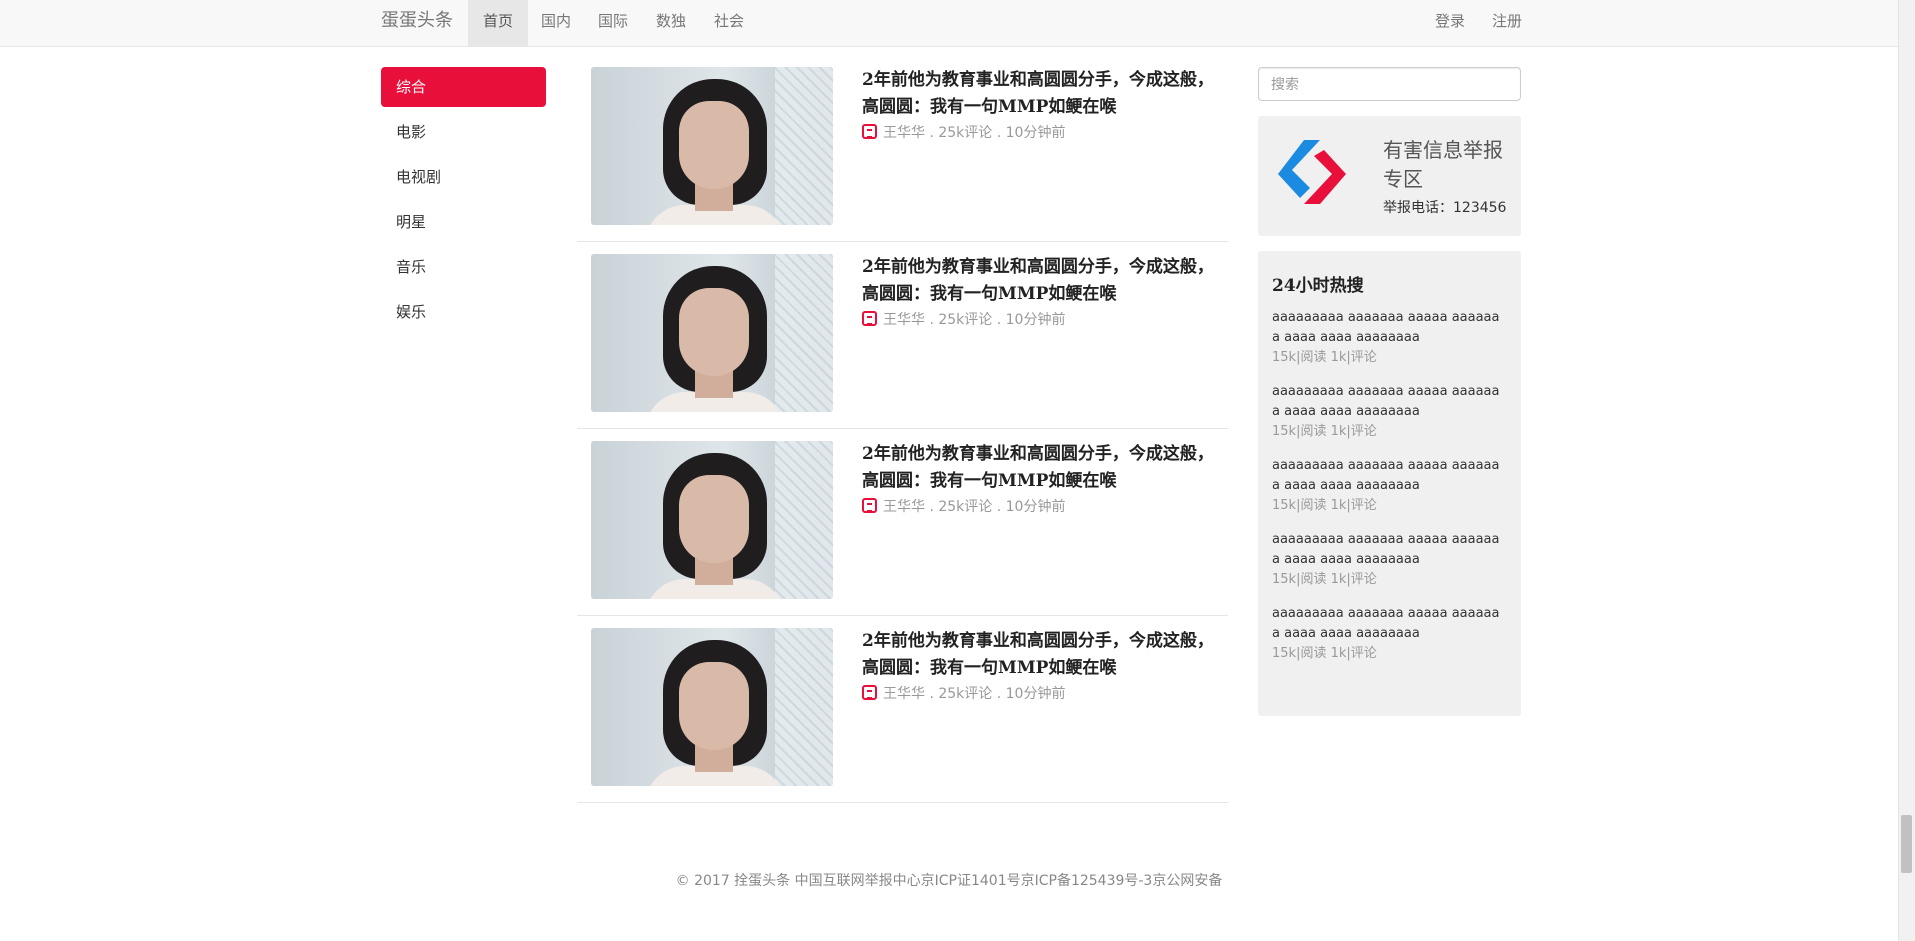 The width and height of the screenshot is (1915, 941). I want to click on category-sidebar: 综合 电影 电视剧 明星 音乐 娱乐, so click(463, 202).